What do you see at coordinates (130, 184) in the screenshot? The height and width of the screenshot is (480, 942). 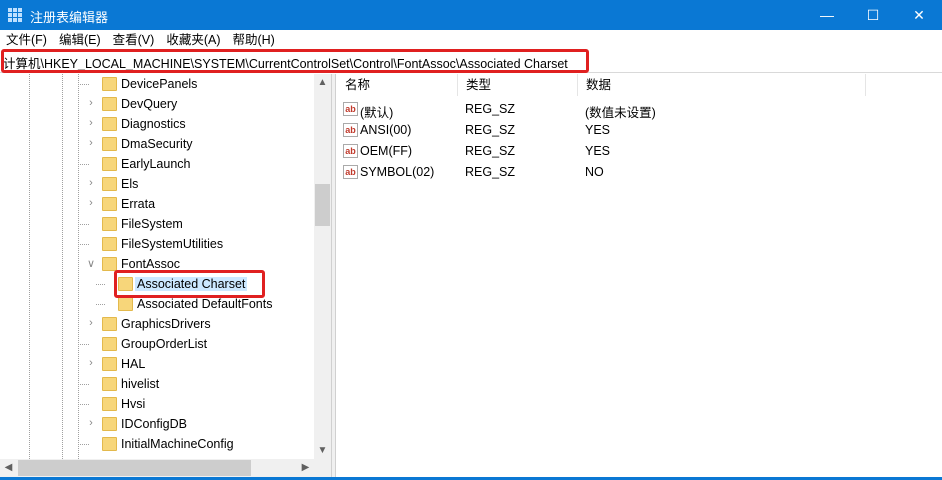 I see `tree-item-label: Els` at bounding box center [130, 184].